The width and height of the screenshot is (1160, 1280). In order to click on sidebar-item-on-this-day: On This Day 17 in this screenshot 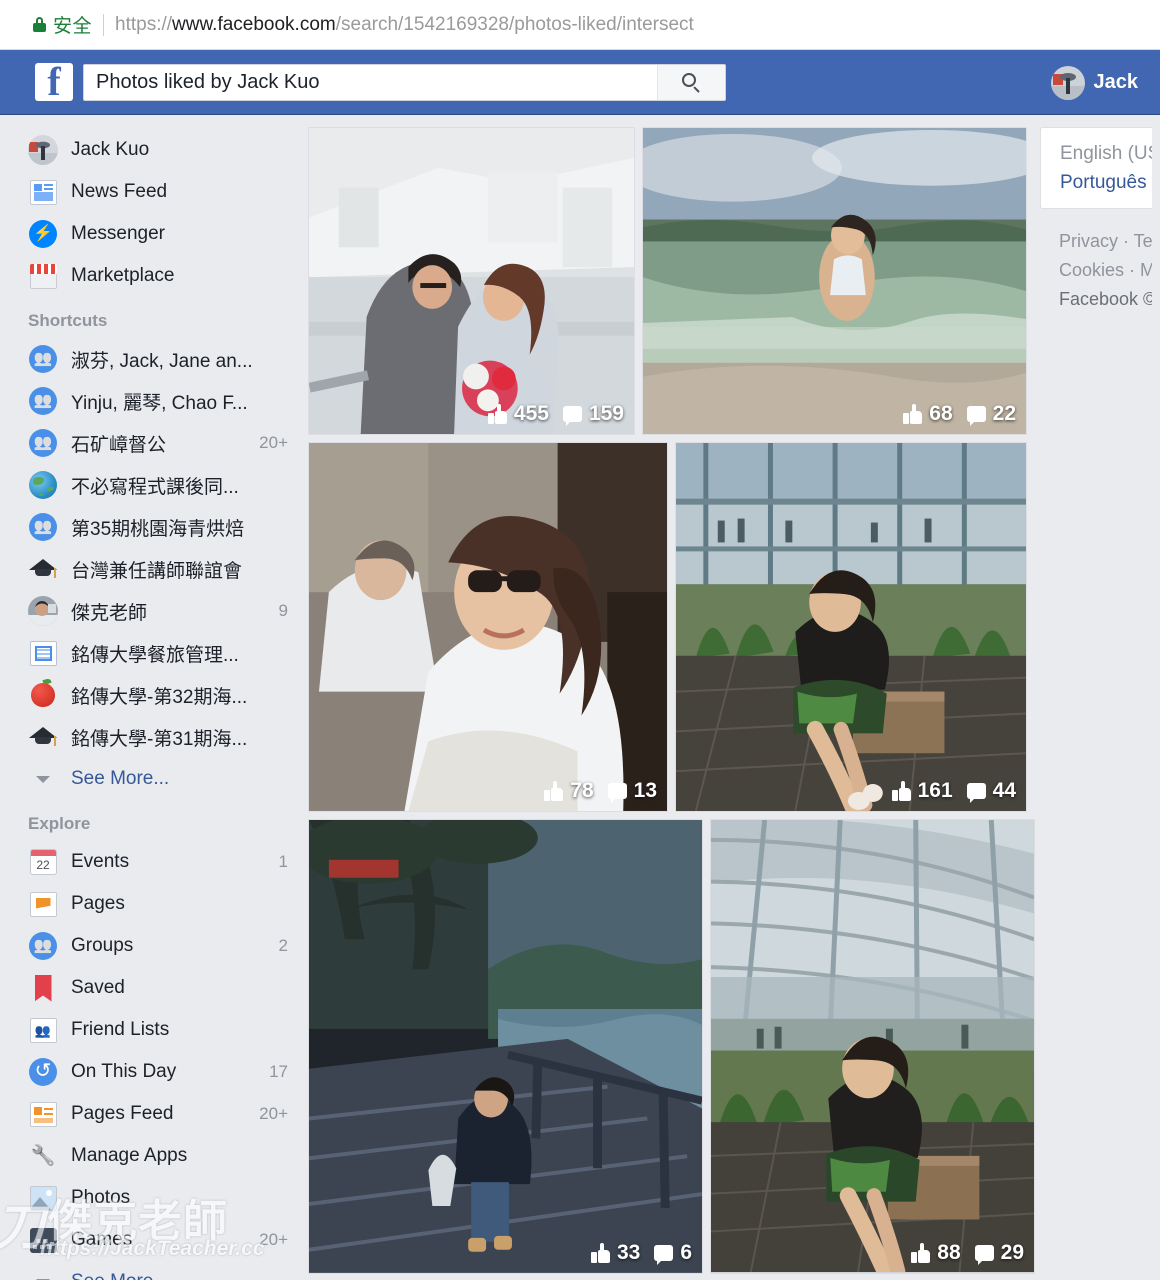, I will do `click(150, 1072)`.